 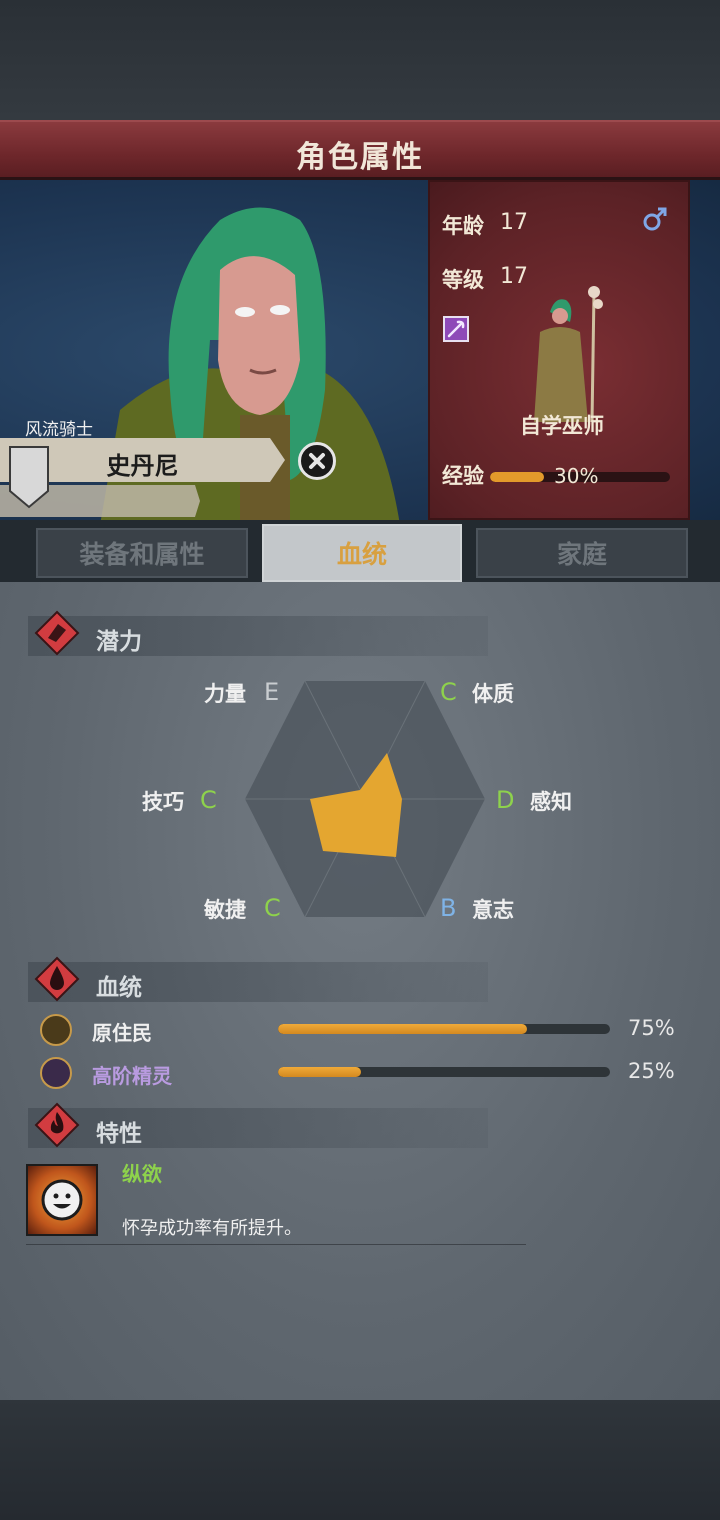 I want to click on fire-icon, so click(x=57, y=1125).